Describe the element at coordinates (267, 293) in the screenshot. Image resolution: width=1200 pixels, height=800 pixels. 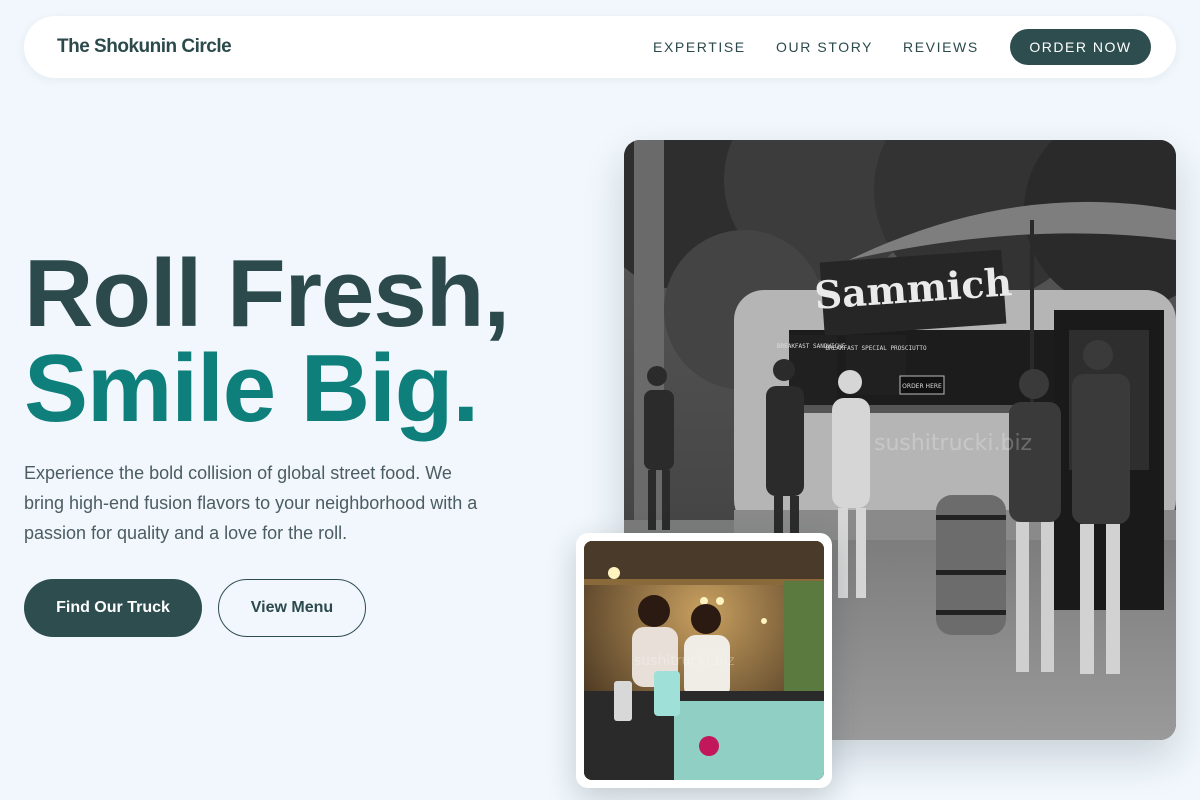
I see `hero-headline-line1: Roll Fresh,` at that location.